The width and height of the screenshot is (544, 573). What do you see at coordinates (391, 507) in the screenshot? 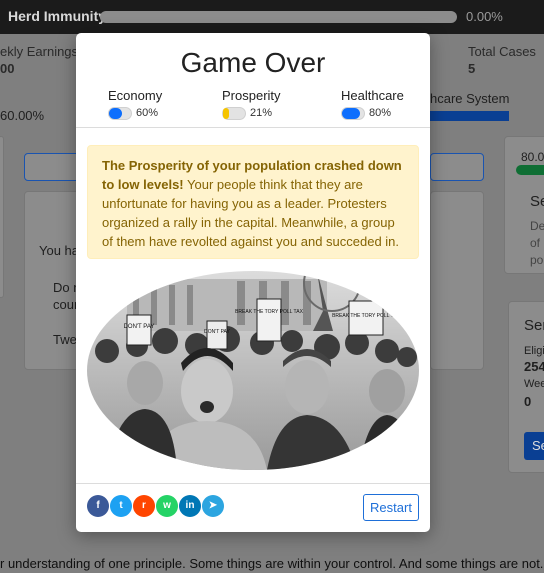
I see `restart-button: Restart` at bounding box center [391, 507].